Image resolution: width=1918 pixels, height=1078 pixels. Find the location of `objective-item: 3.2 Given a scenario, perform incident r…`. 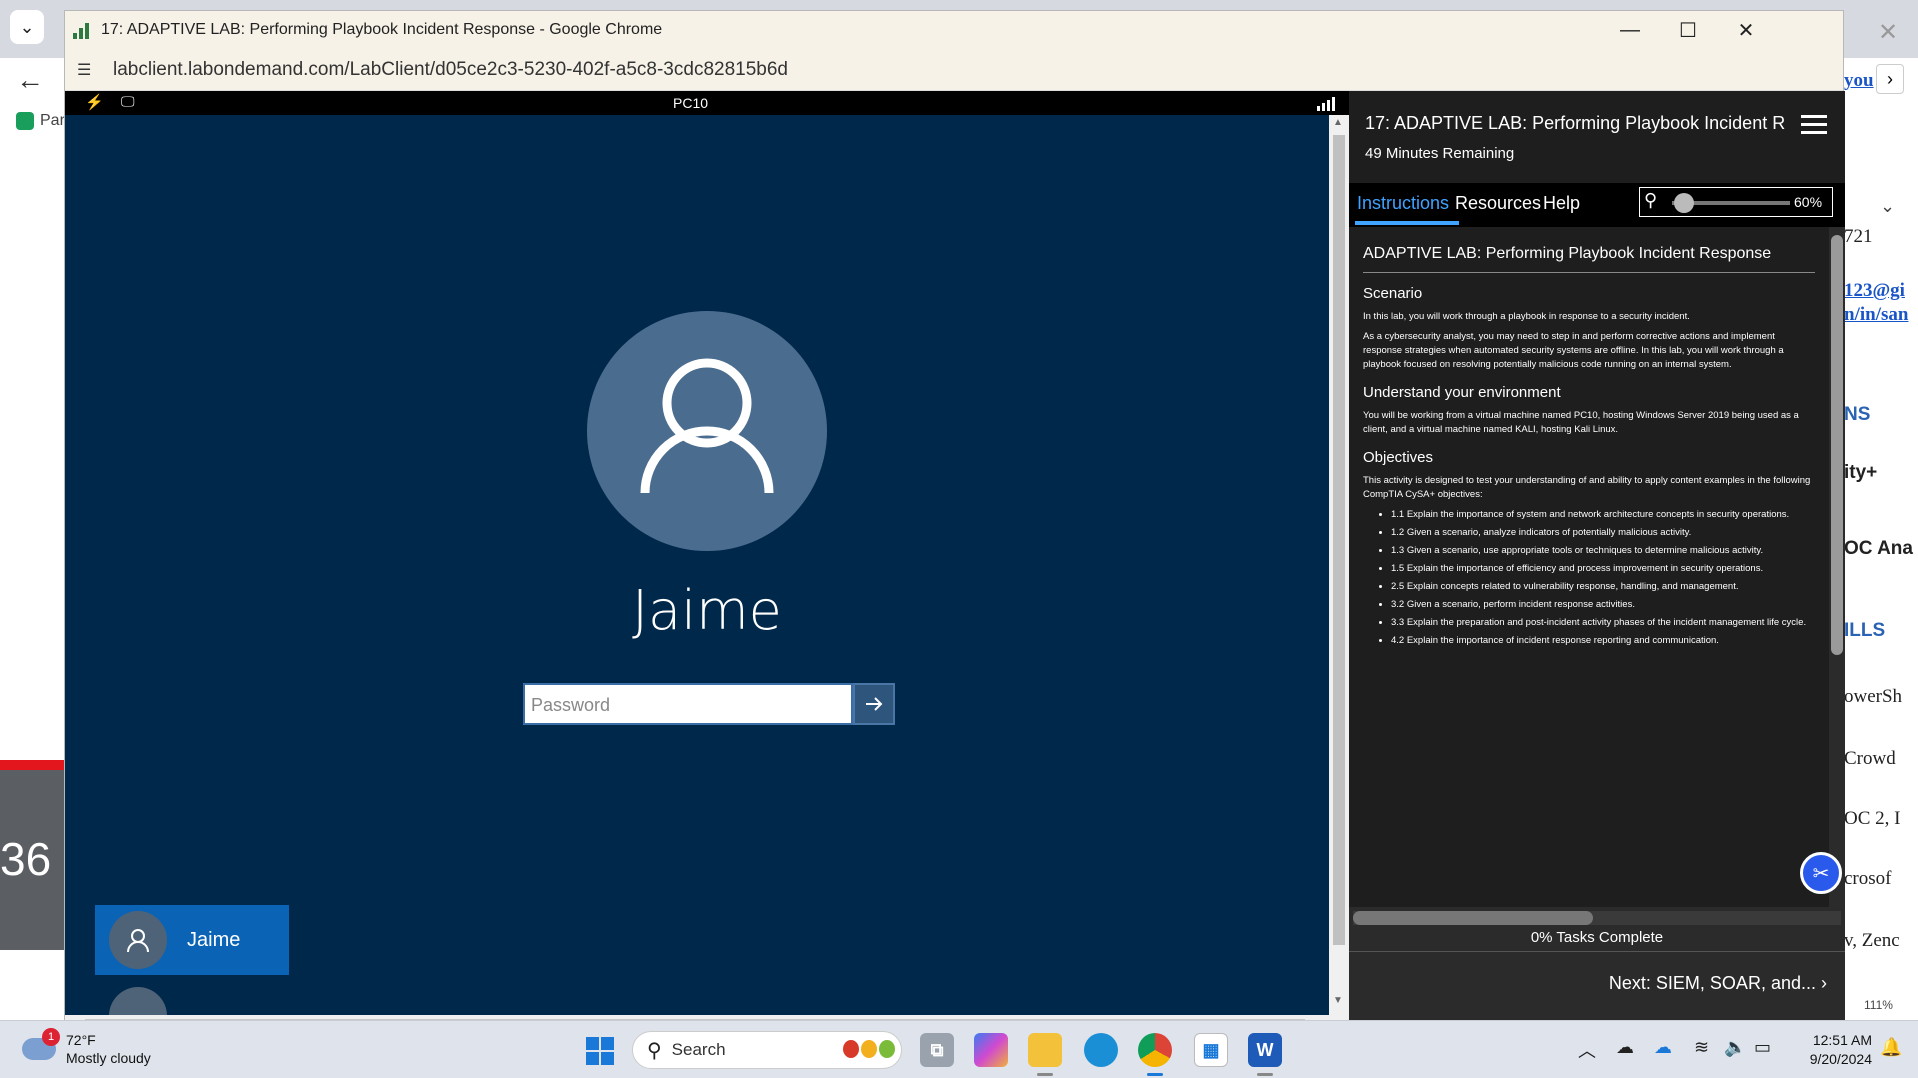

objective-item: 3.2 Given a scenario, perform incident r… is located at coordinates (1603, 605).